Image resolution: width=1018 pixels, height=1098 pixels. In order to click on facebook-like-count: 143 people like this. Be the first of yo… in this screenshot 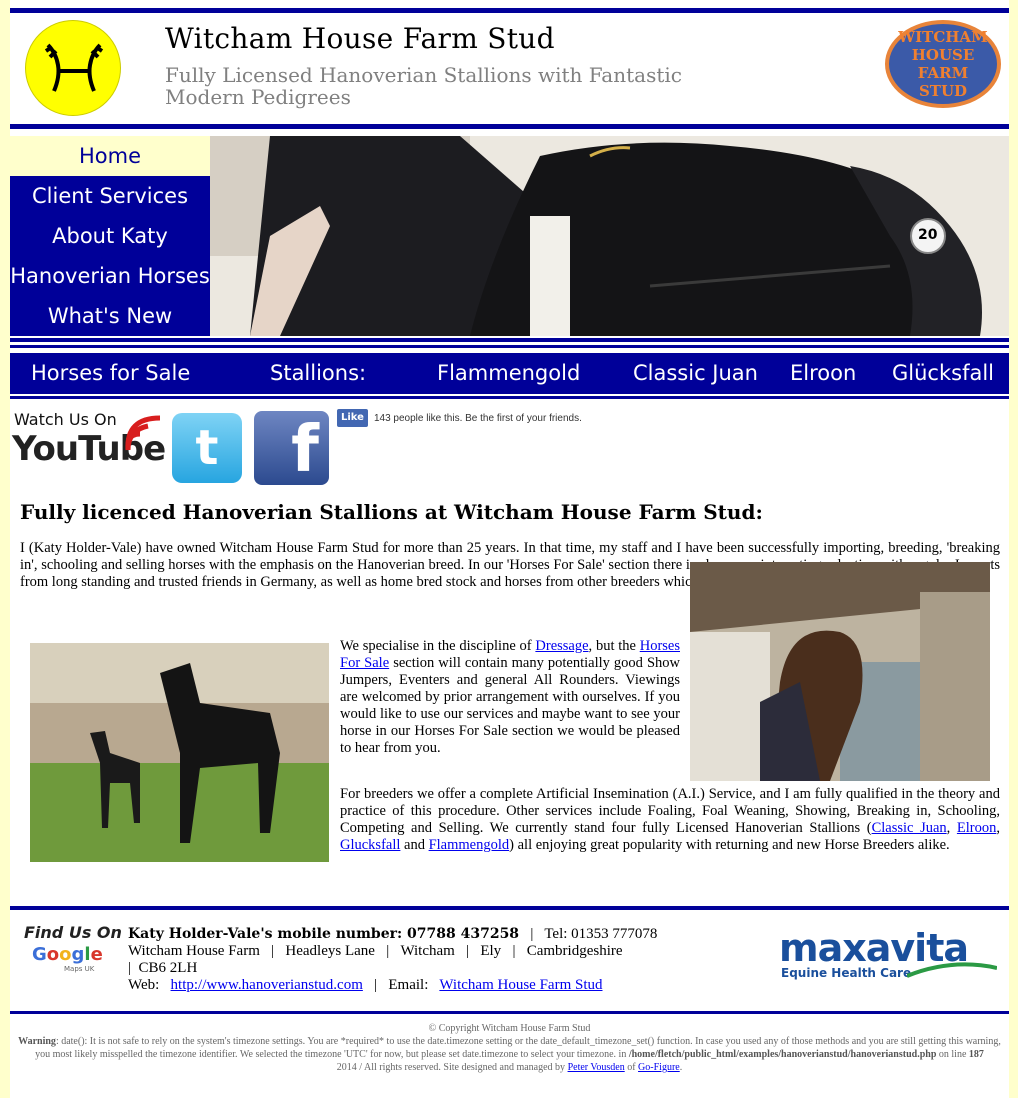, I will do `click(477, 418)`.